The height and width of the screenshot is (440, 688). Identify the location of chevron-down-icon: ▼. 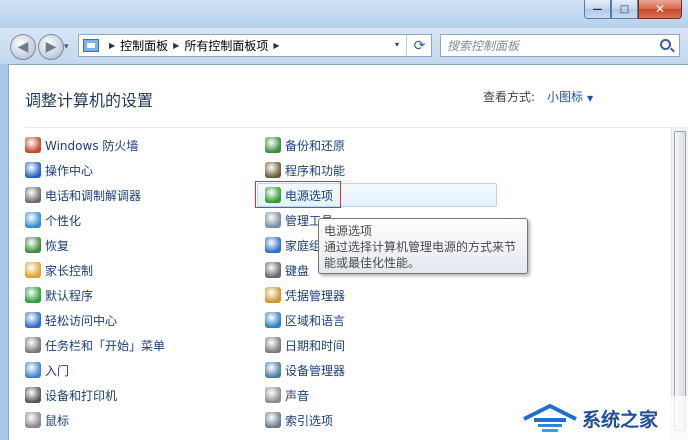
(590, 98).